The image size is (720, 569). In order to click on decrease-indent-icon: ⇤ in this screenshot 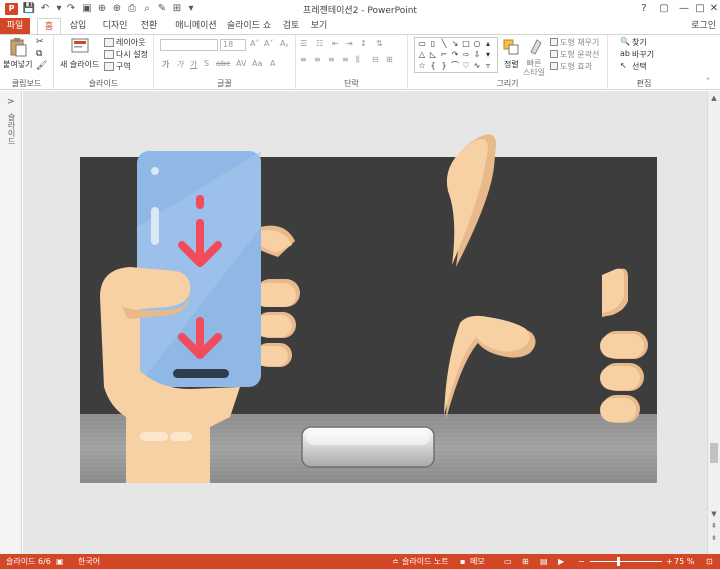, I will do `click(335, 43)`.